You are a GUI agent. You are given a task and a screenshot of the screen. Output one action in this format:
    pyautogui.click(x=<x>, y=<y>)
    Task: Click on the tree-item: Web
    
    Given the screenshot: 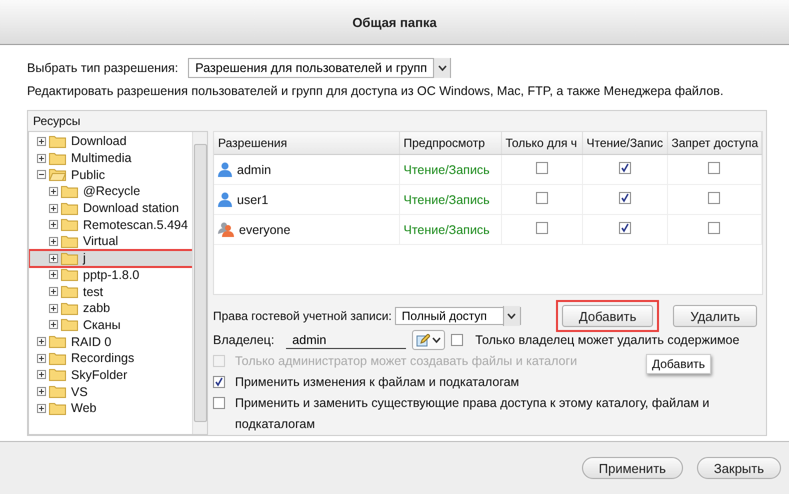 What is the action you would take?
    pyautogui.click(x=110, y=408)
    